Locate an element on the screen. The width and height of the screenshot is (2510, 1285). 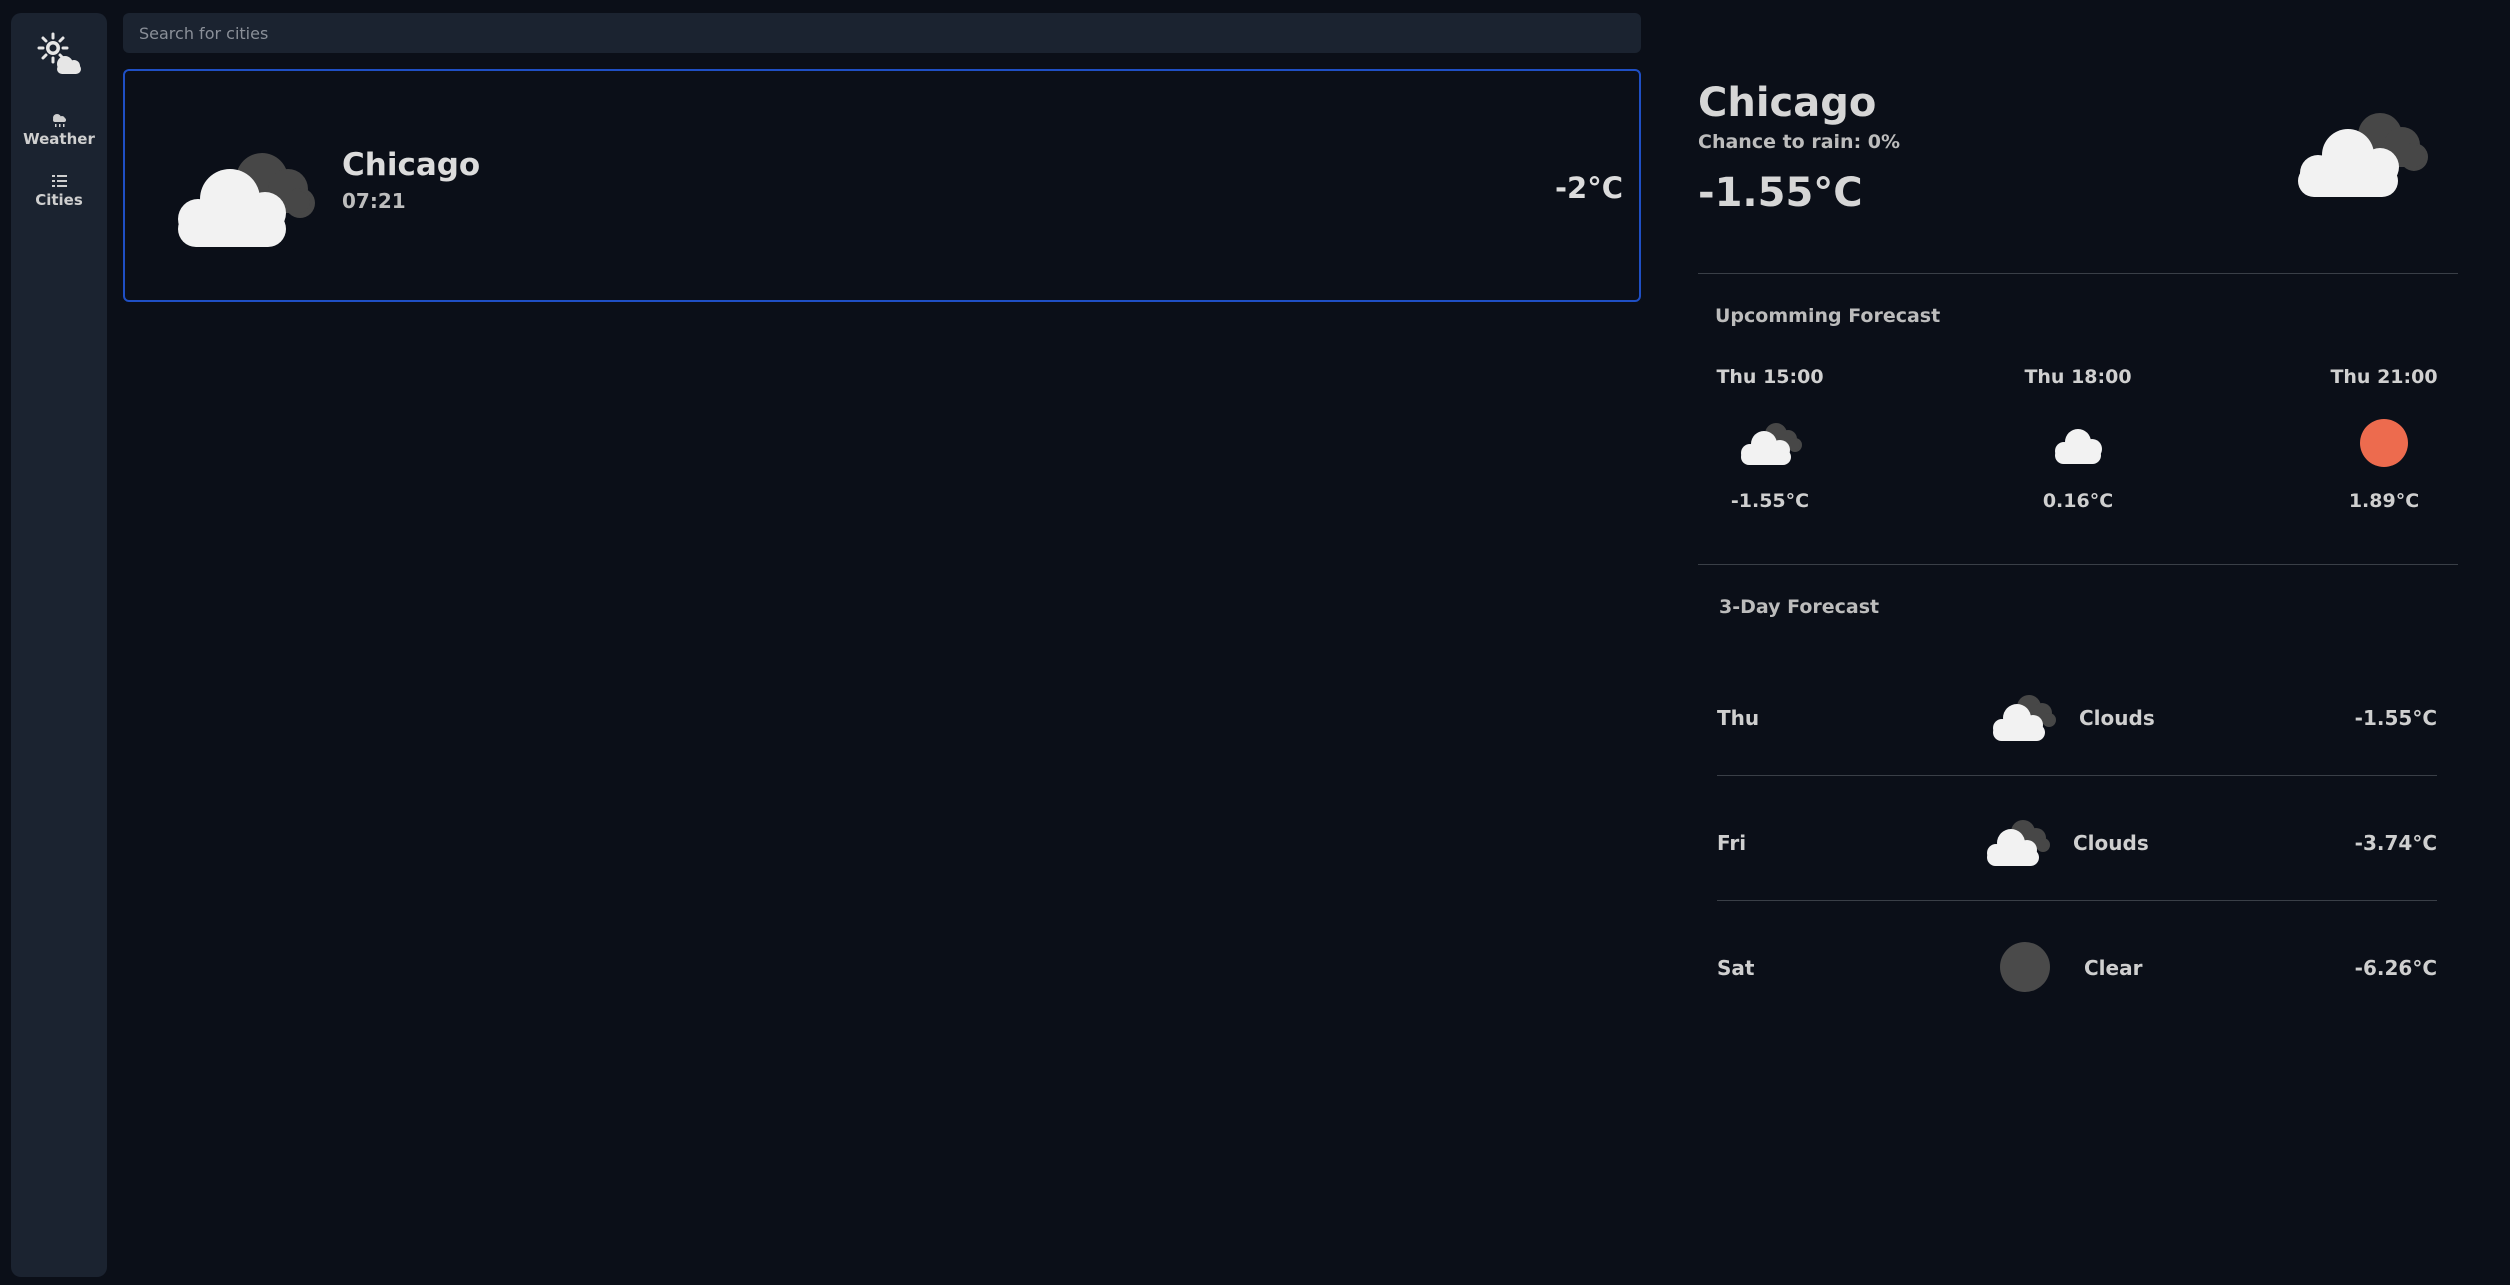
chance-of-rain: Chance to rain: 0% is located at coordinates (1799, 142).